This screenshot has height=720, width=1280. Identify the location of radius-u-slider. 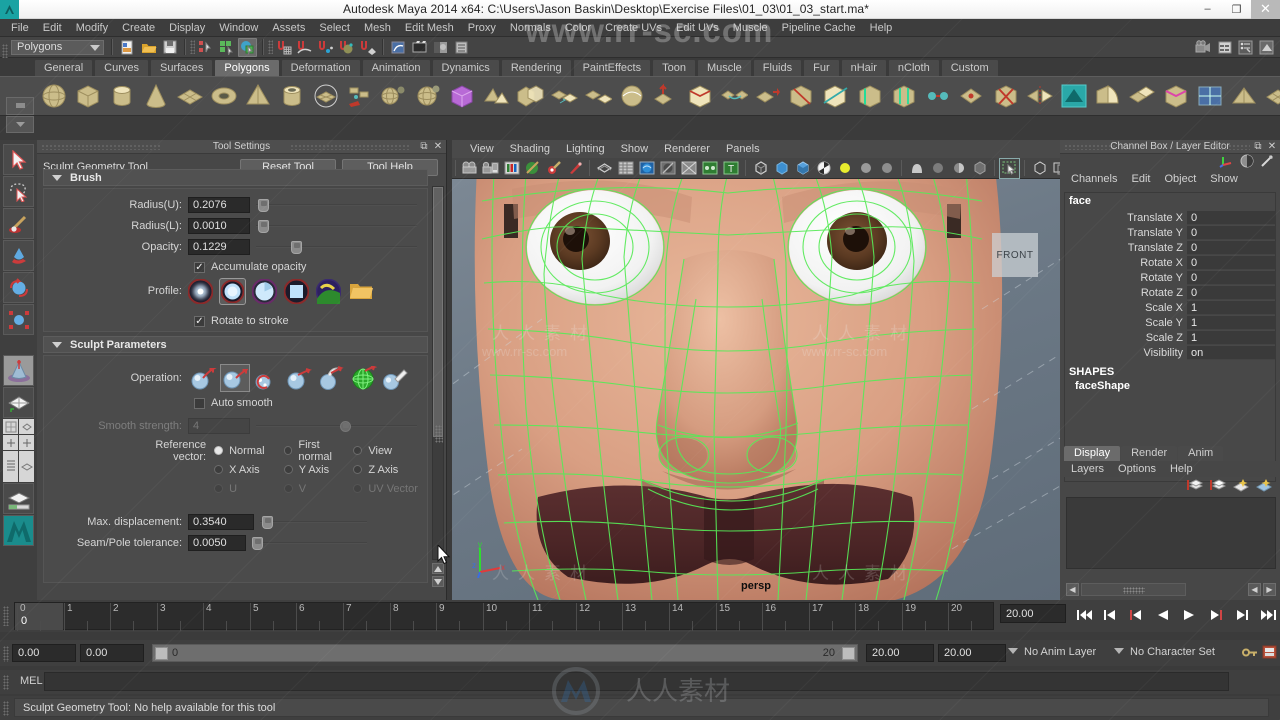
(336, 205).